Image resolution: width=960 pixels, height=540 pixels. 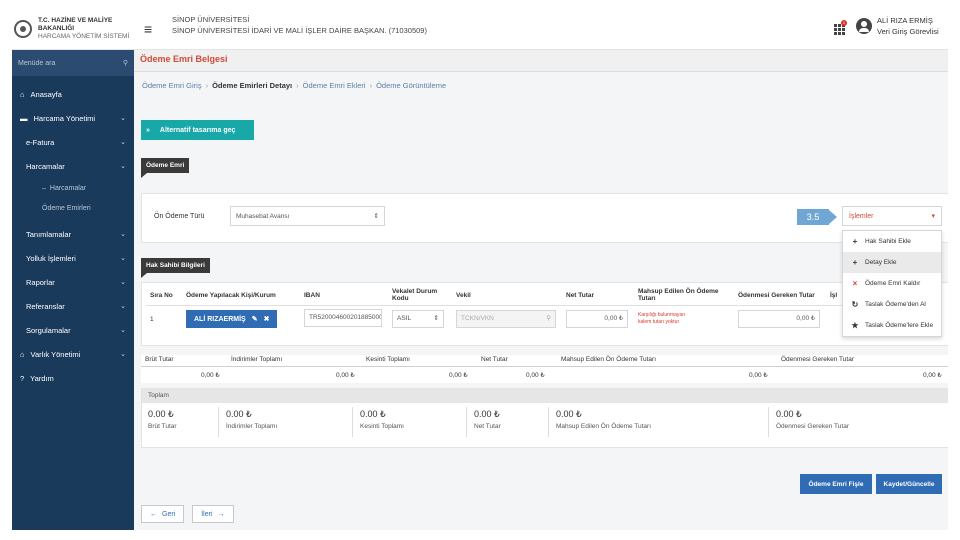 What do you see at coordinates (73, 208) in the screenshot?
I see `sidebar-subitem-odeme-emirleri: Ödeme Emirleri` at bounding box center [73, 208].